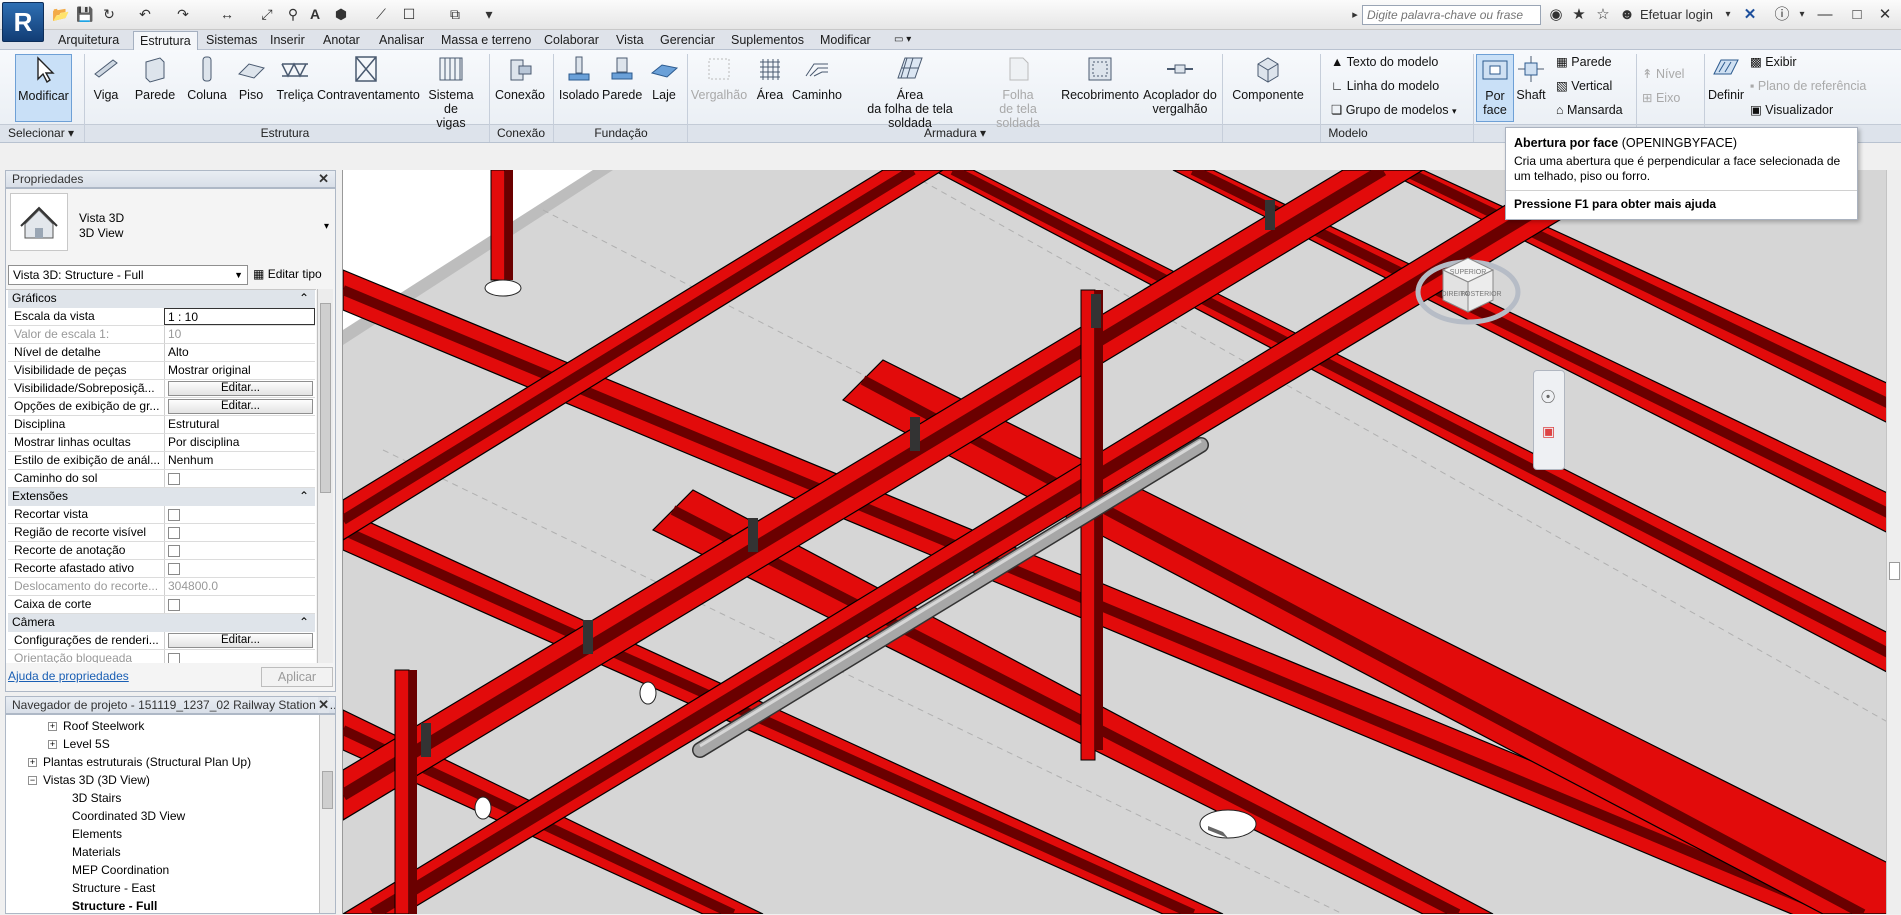 Image resolution: width=1901 pixels, height=915 pixels. What do you see at coordinates (174, 479) in the screenshot?
I see `sun-path-checkbox` at bounding box center [174, 479].